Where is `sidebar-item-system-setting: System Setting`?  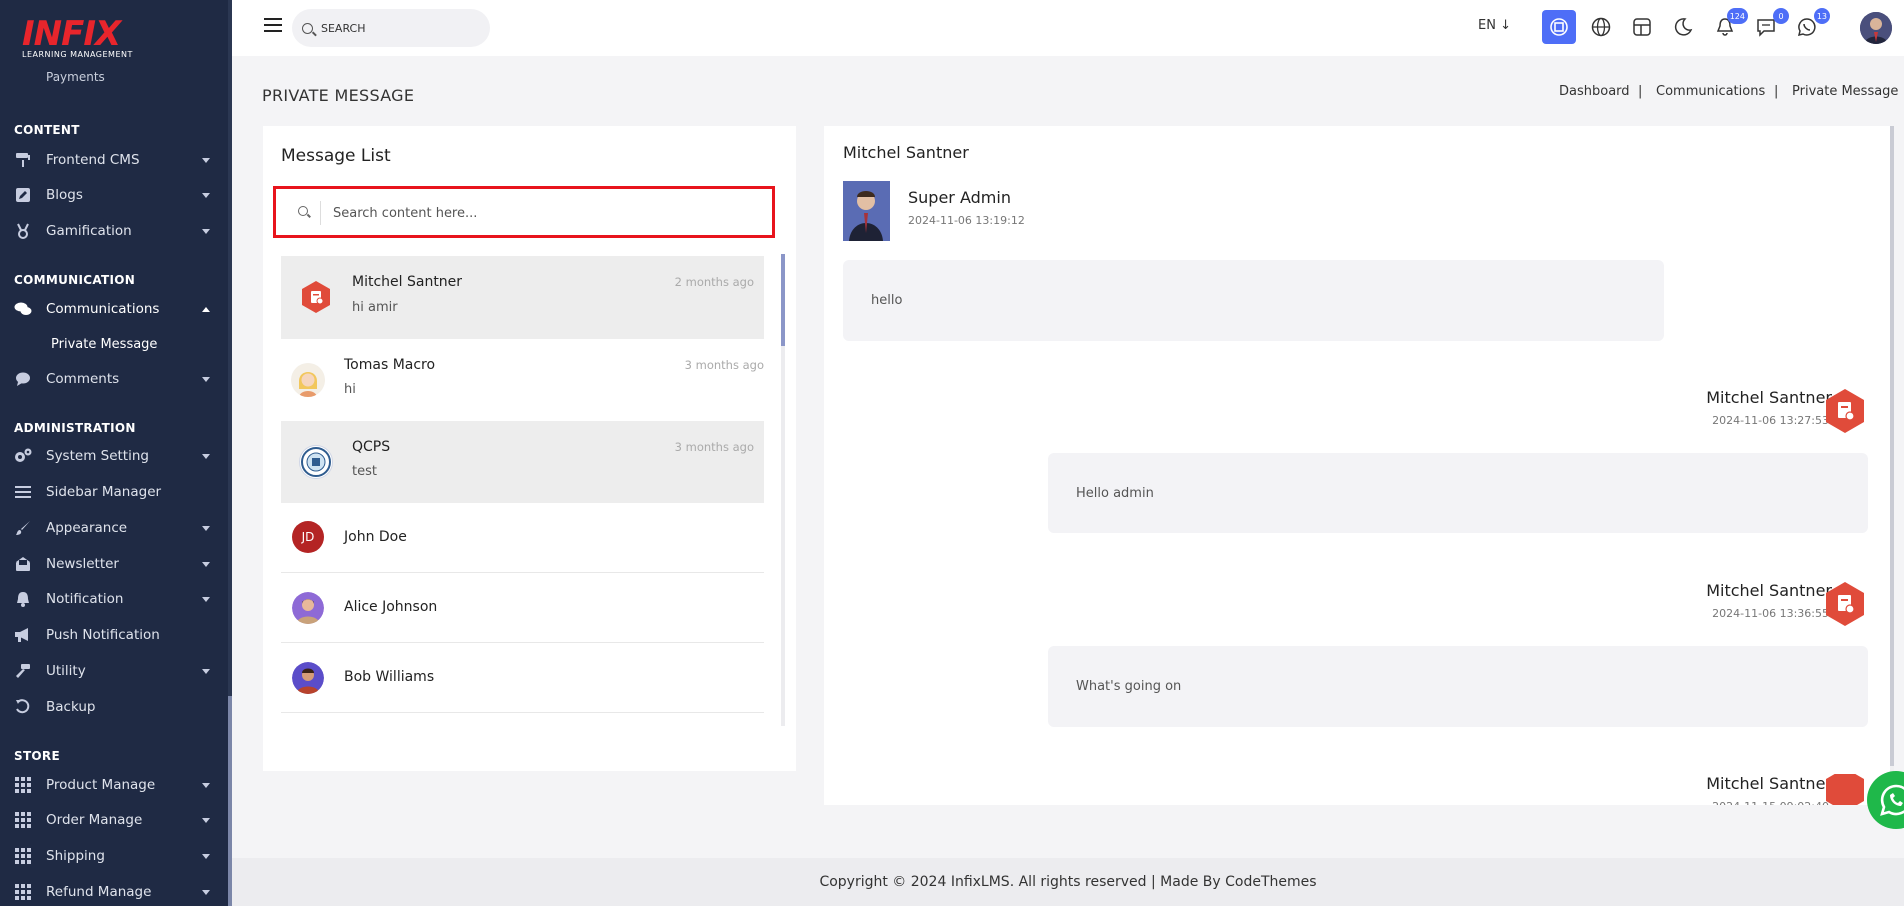 sidebar-item-system-setting: System Setting is located at coordinates (114, 456).